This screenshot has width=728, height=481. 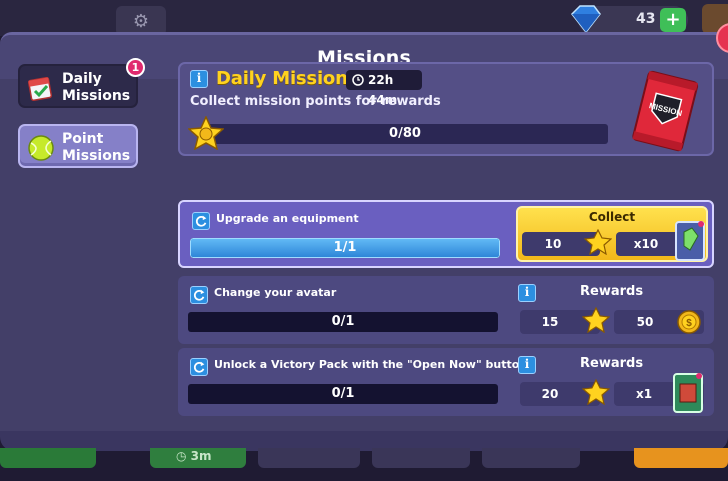 What do you see at coordinates (96, 147) in the screenshot?
I see `tab-point-missions-label: Point Missions` at bounding box center [96, 147].